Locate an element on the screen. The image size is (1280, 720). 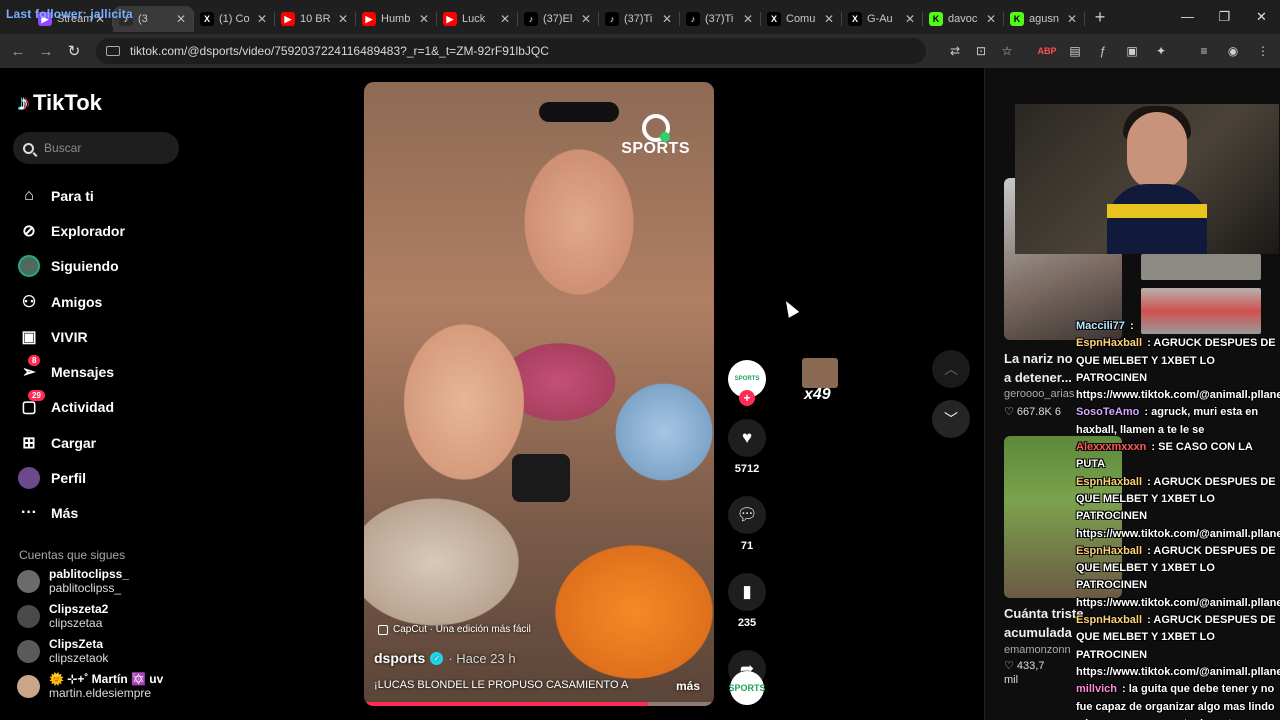
browser-tab: X (1) Co ✕ is located at coordinates (234, 19).